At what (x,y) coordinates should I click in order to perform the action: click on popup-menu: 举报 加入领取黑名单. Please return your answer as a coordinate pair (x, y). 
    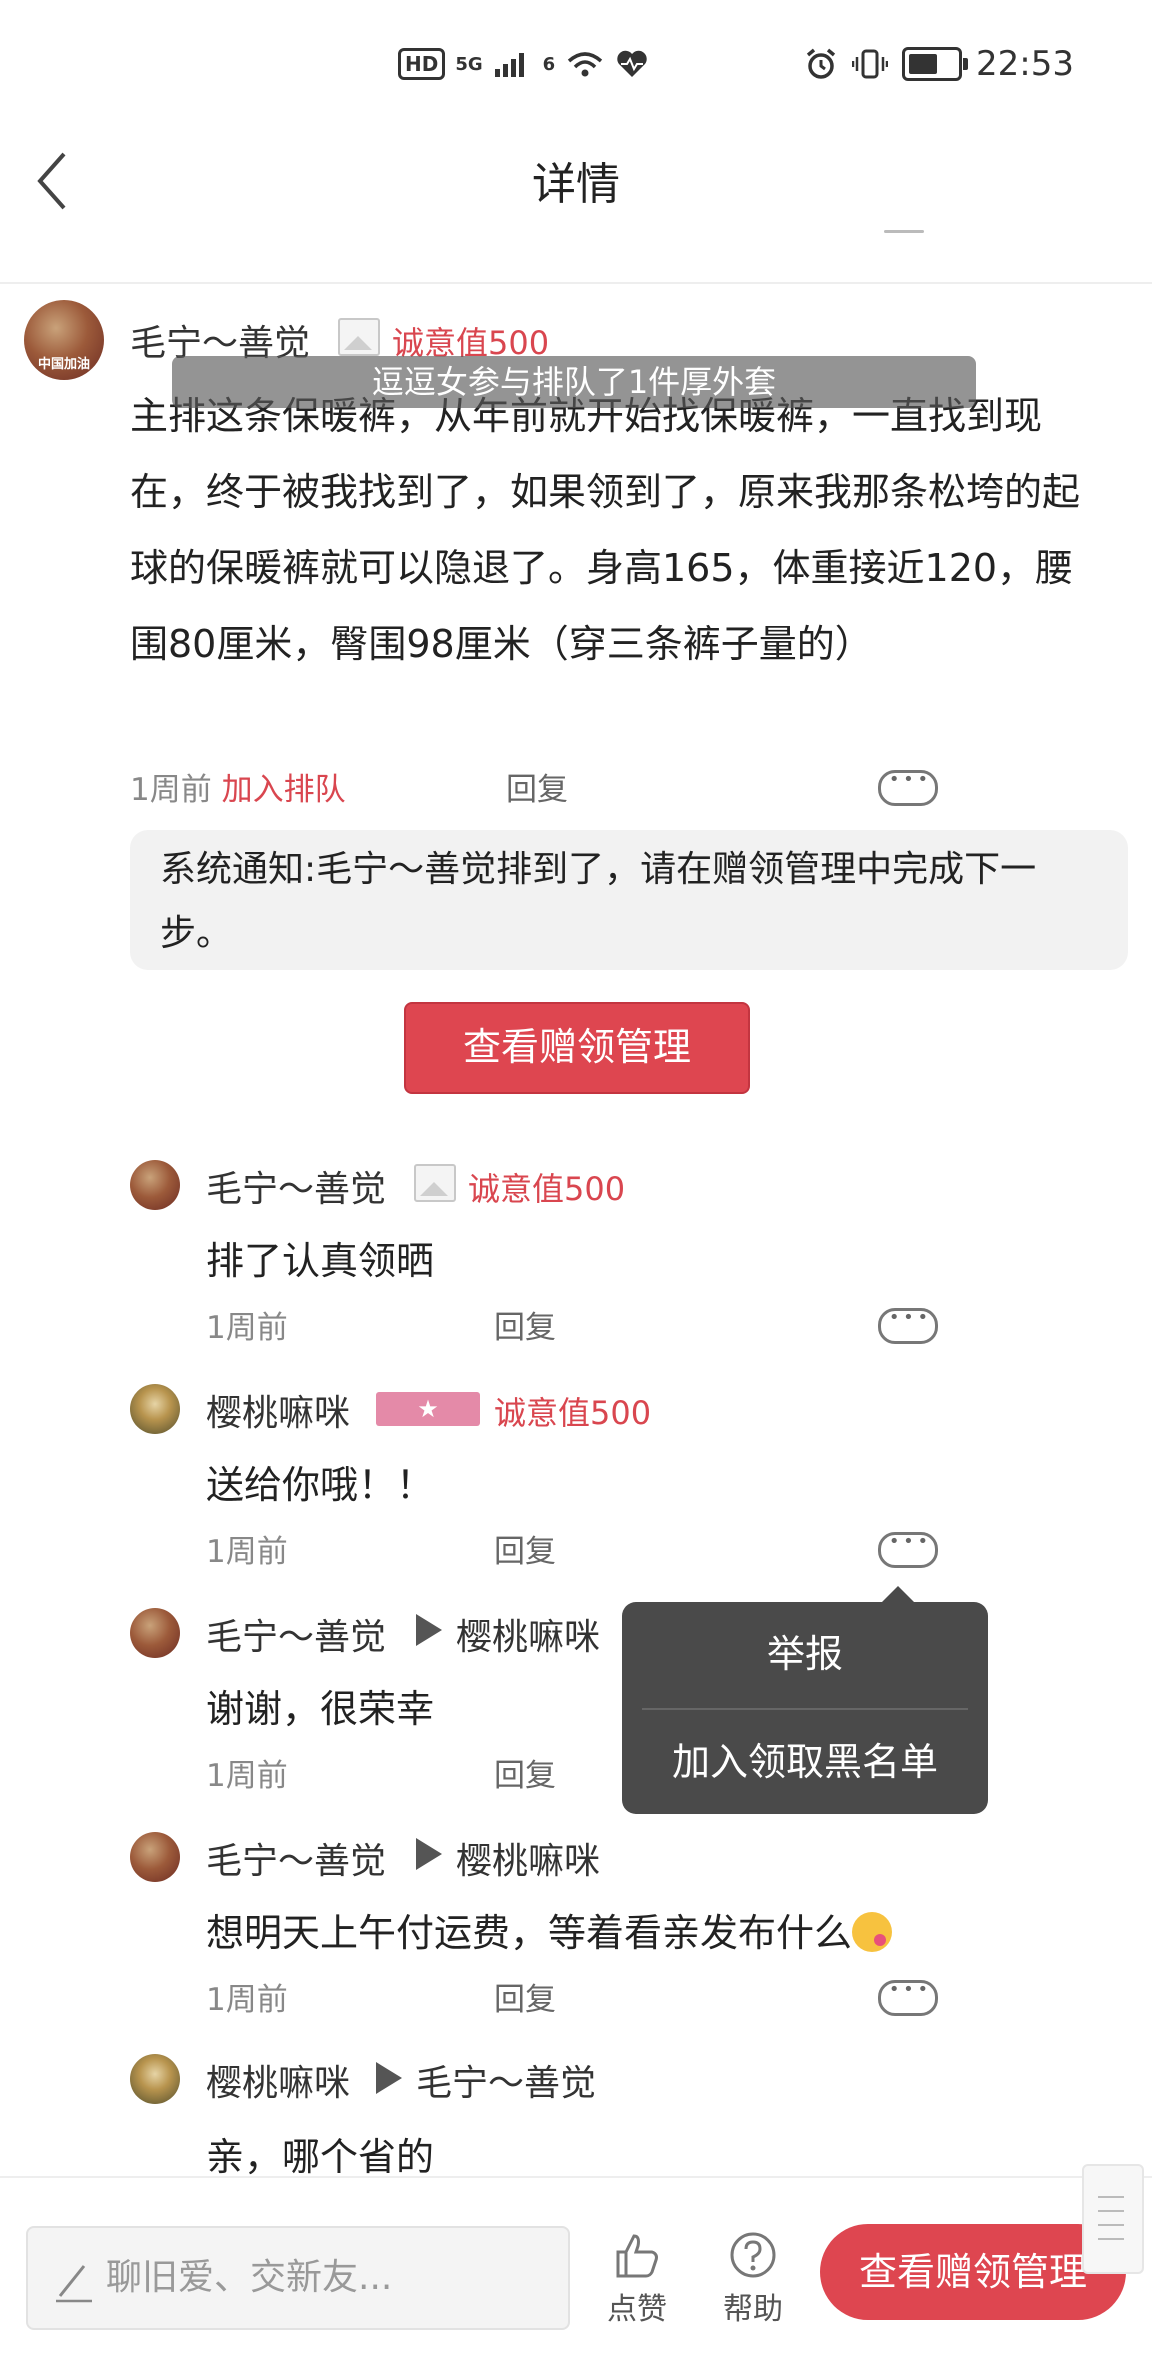
    Looking at the image, I should click on (805, 1700).